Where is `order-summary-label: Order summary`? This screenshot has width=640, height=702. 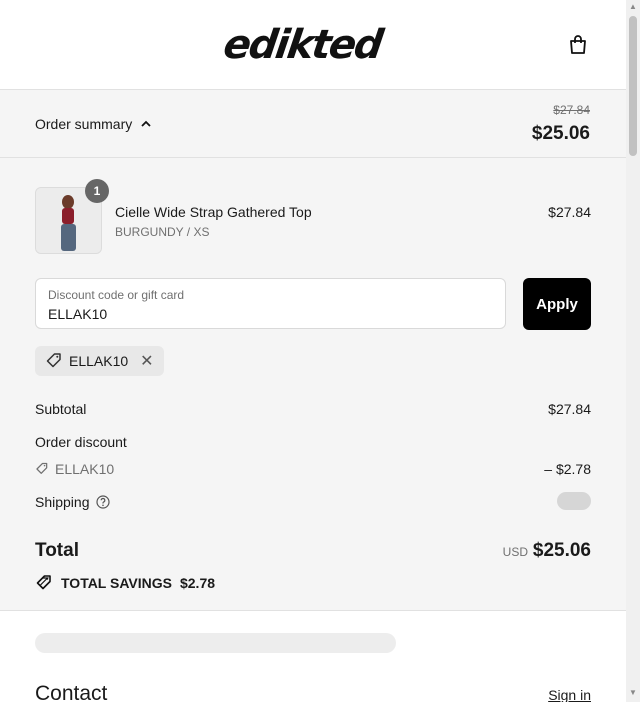
order-summary-label: Order summary is located at coordinates (84, 124).